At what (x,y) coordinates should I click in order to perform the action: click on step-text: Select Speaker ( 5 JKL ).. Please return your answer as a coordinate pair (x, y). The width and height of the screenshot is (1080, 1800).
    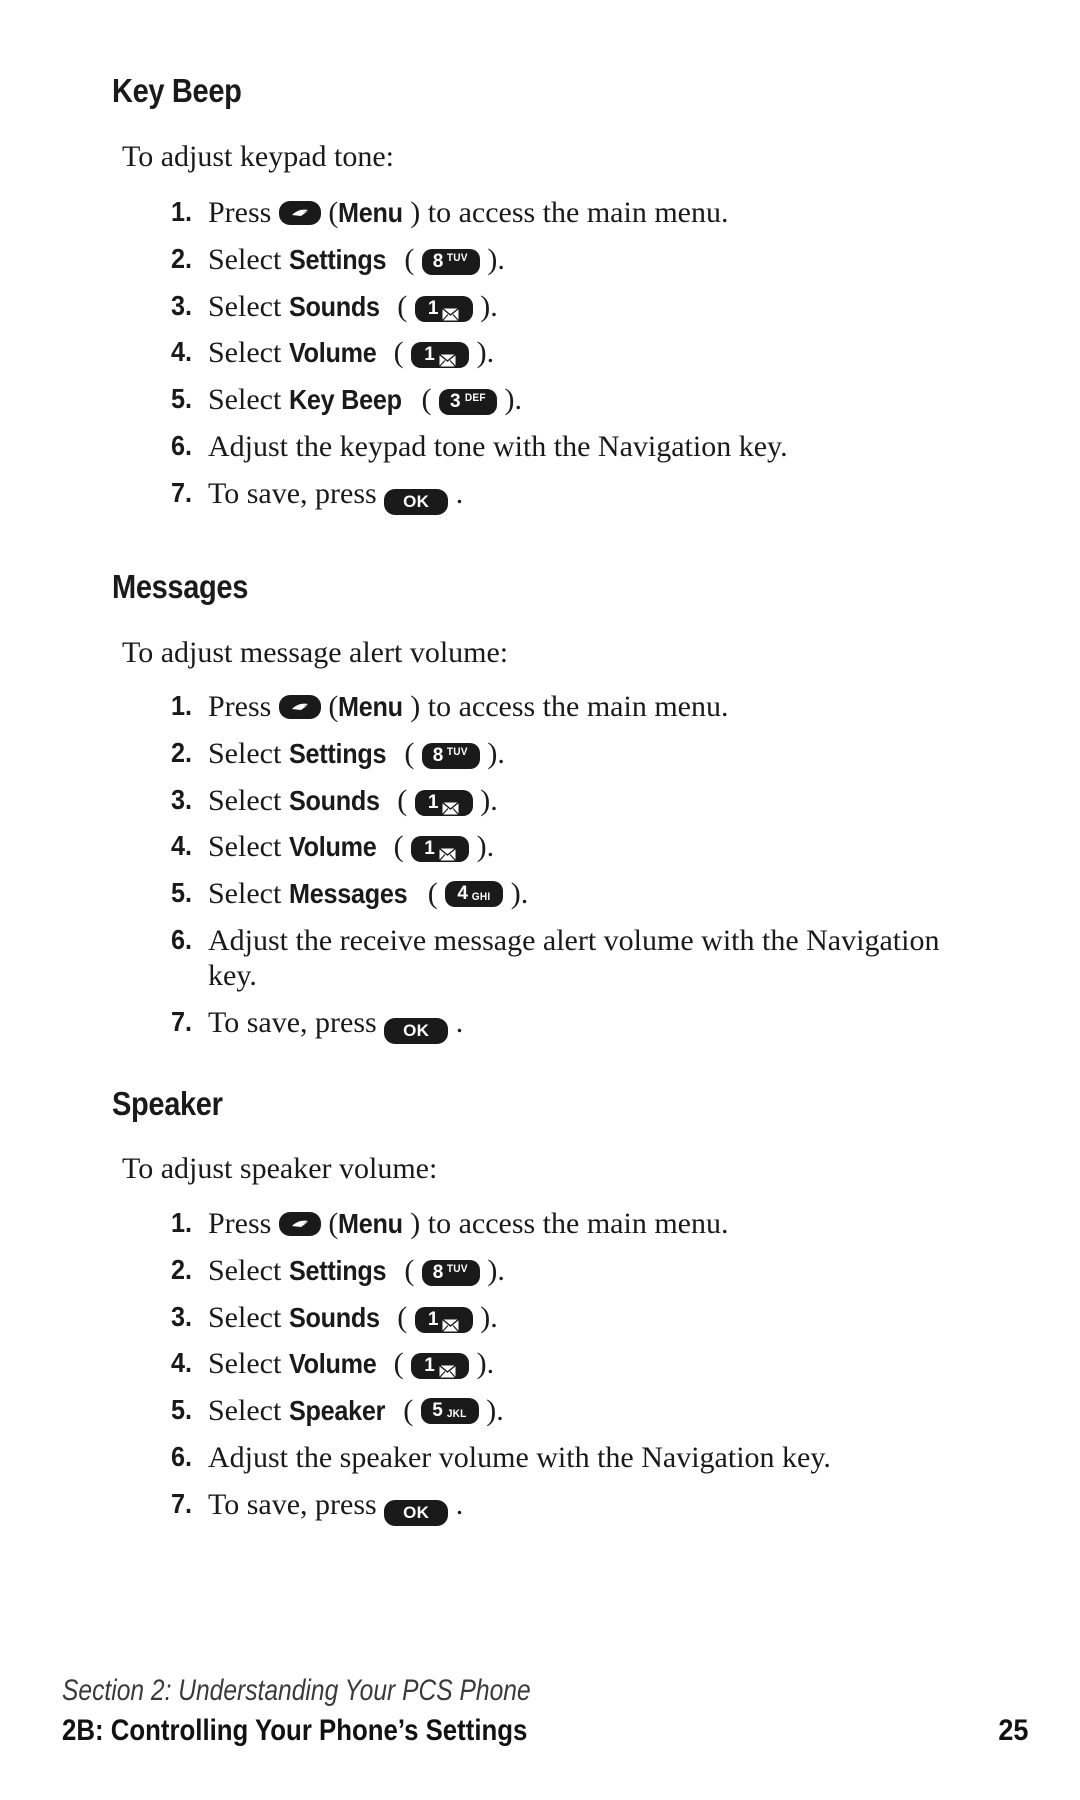
    Looking at the image, I should click on (588, 1411).